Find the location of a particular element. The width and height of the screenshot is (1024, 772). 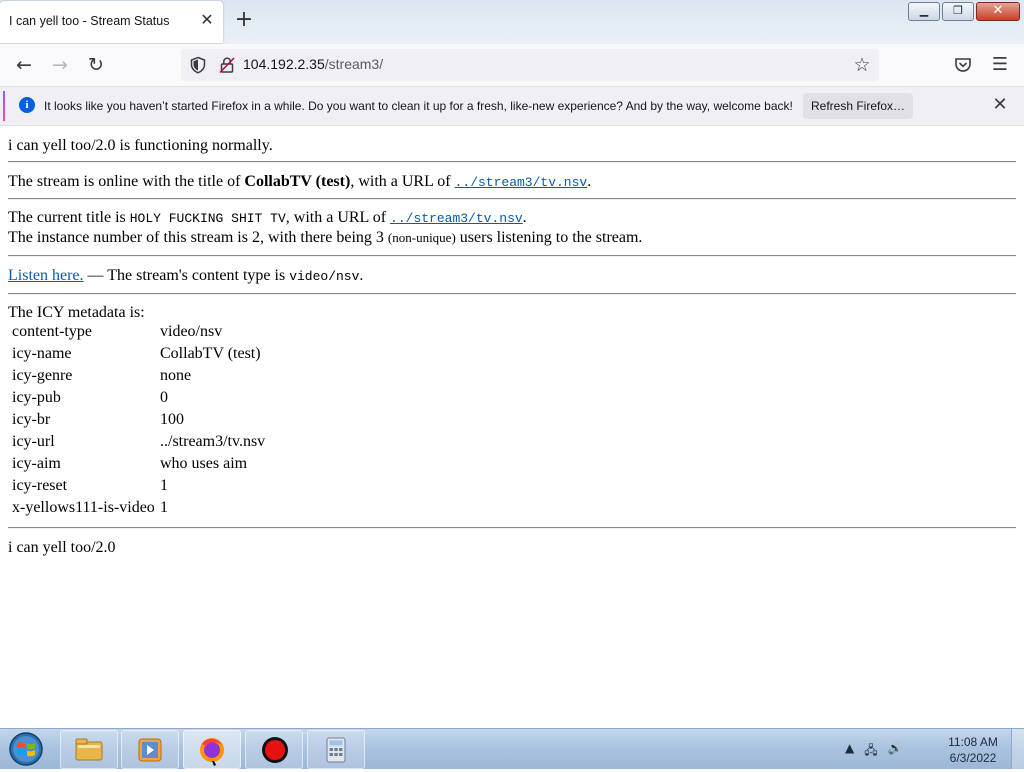

taskbar-media-player is located at coordinates (150, 749).